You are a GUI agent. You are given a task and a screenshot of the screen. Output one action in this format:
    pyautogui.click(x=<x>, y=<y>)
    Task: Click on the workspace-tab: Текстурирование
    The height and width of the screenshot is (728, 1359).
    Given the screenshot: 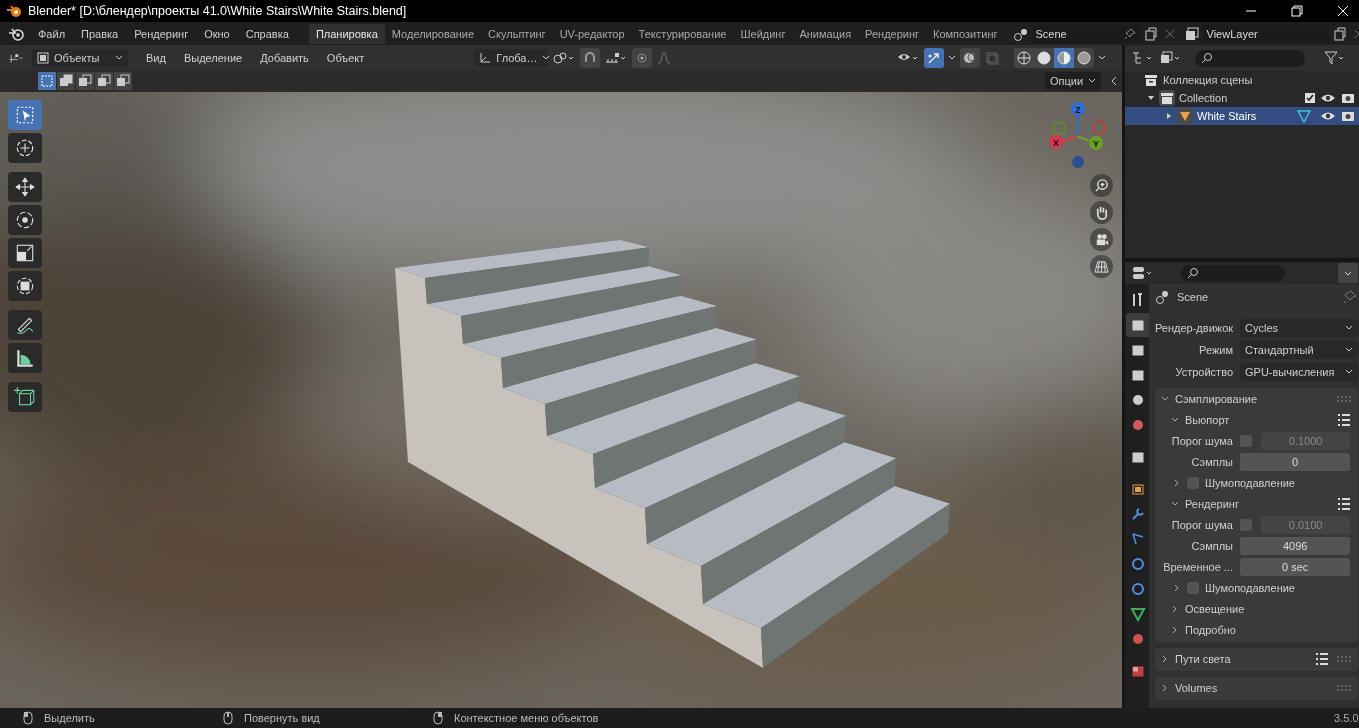 What is the action you would take?
    pyautogui.click(x=682, y=33)
    